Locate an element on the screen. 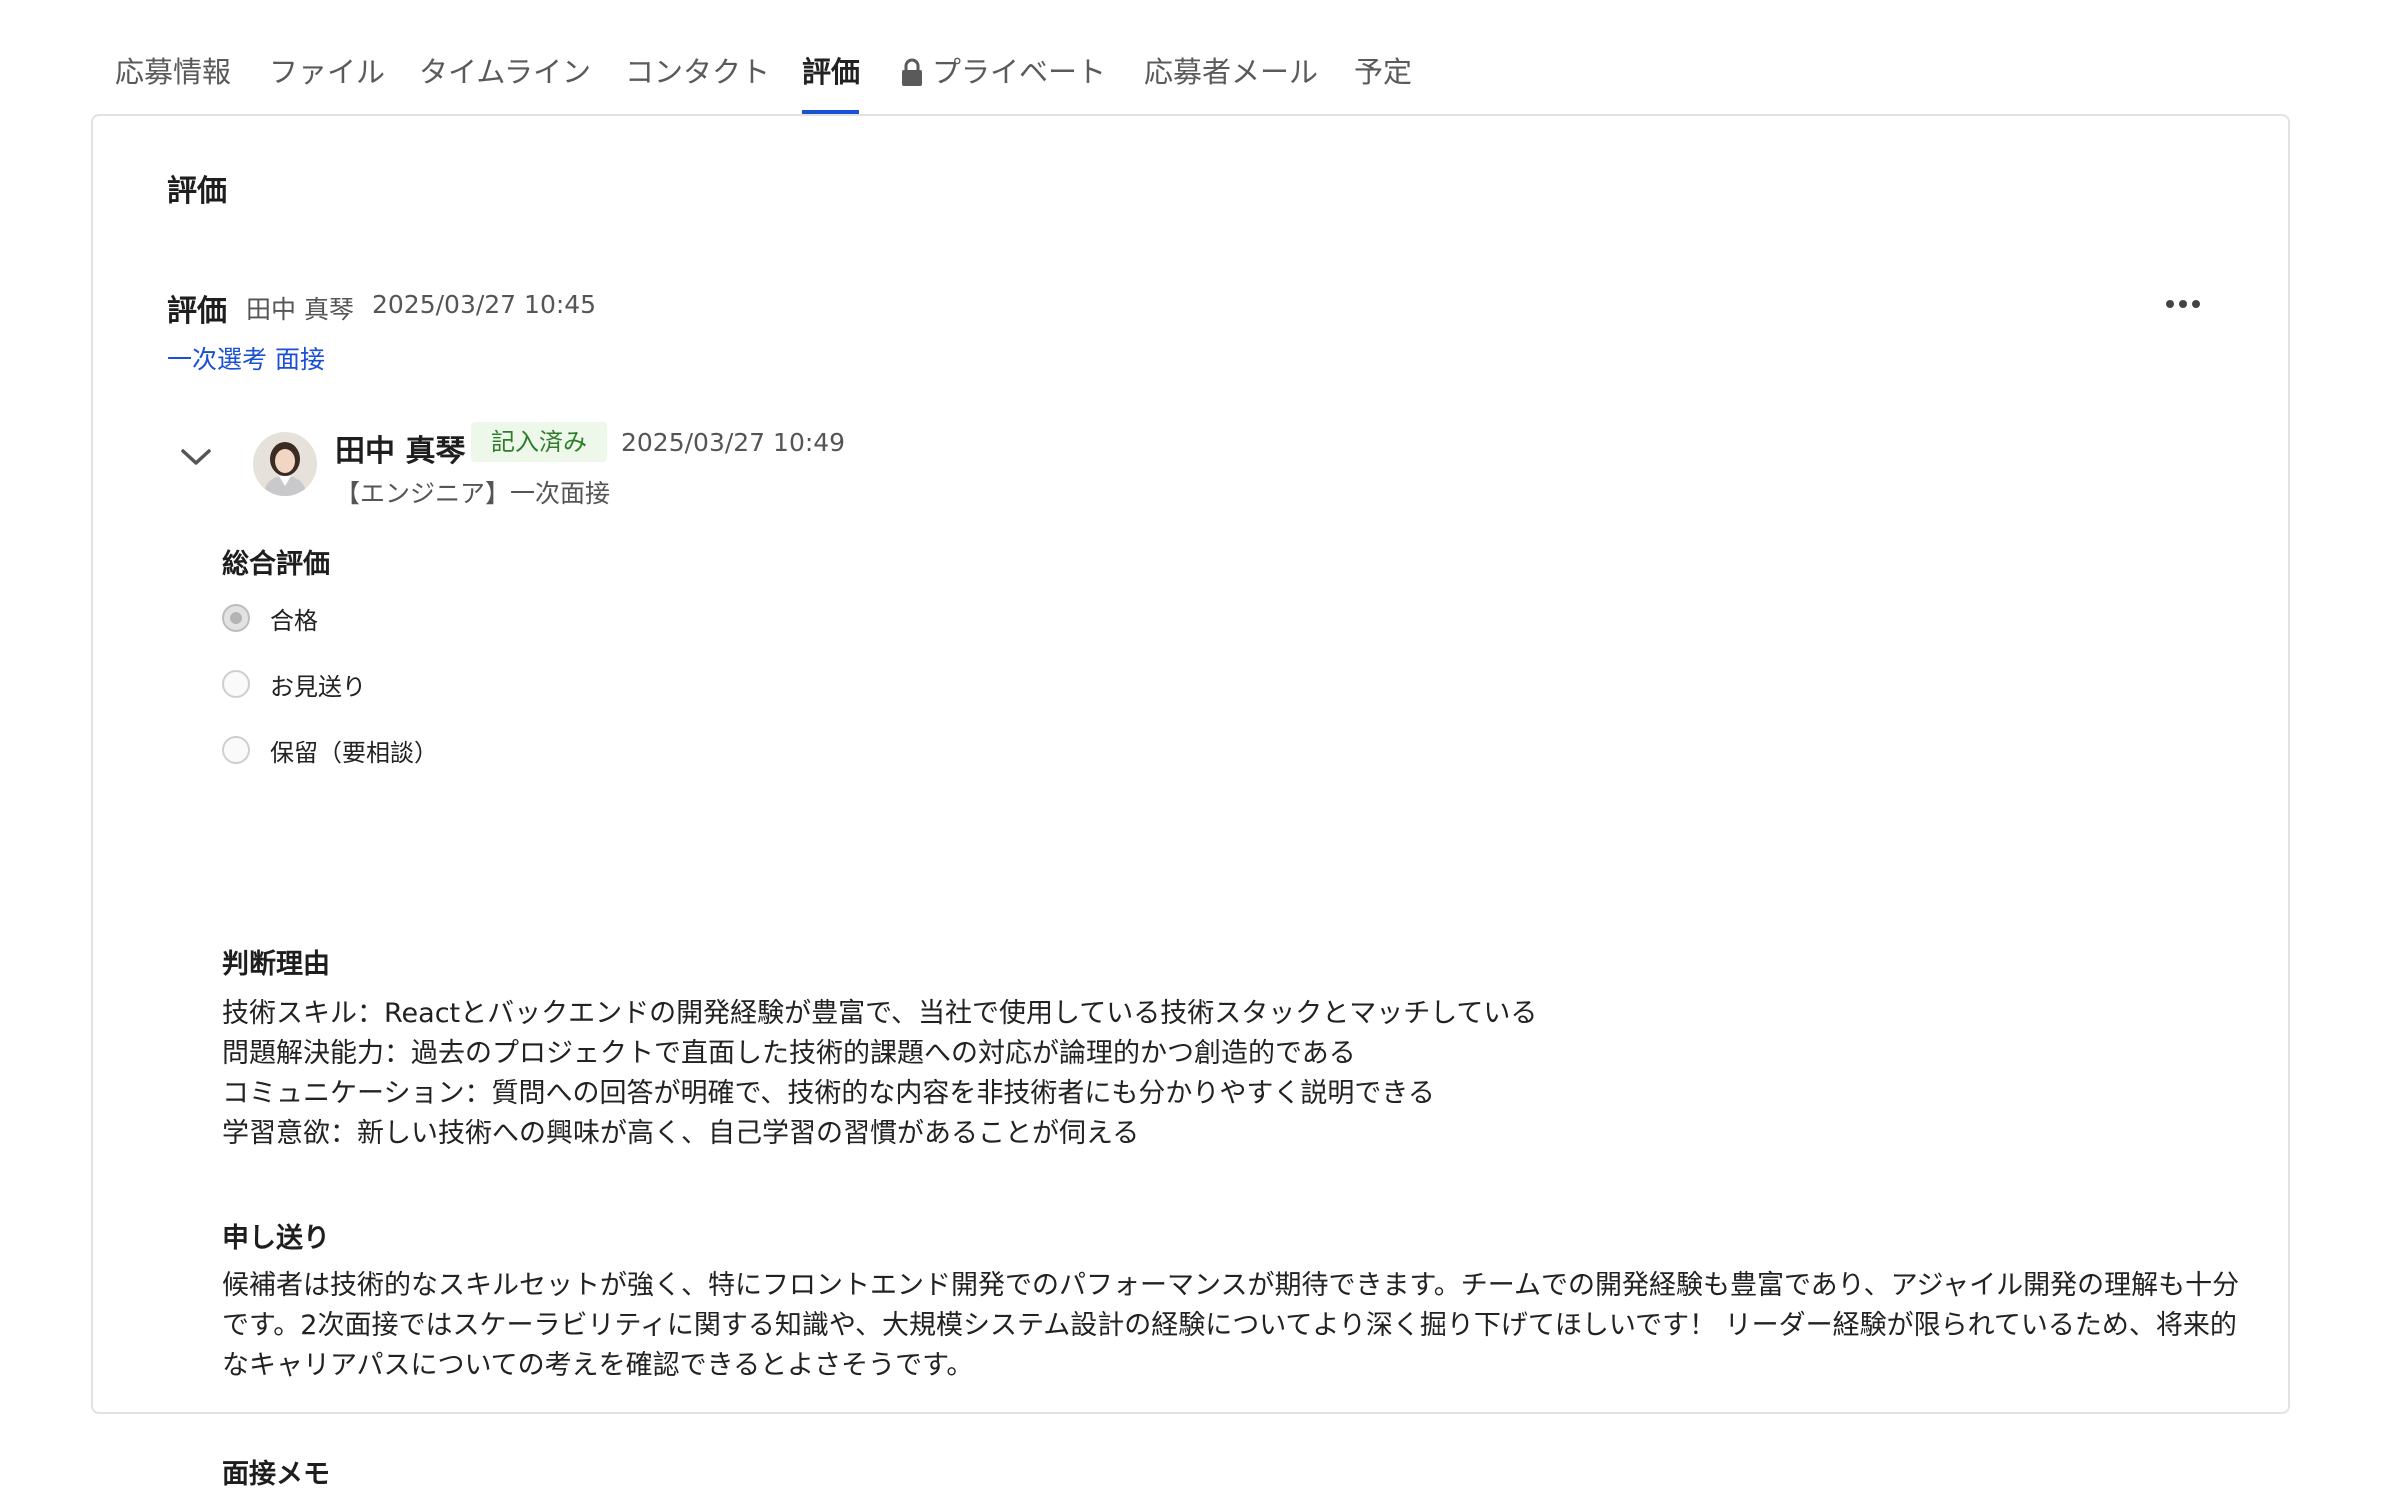  tab-schedule: 予定 is located at coordinates (1383, 72).